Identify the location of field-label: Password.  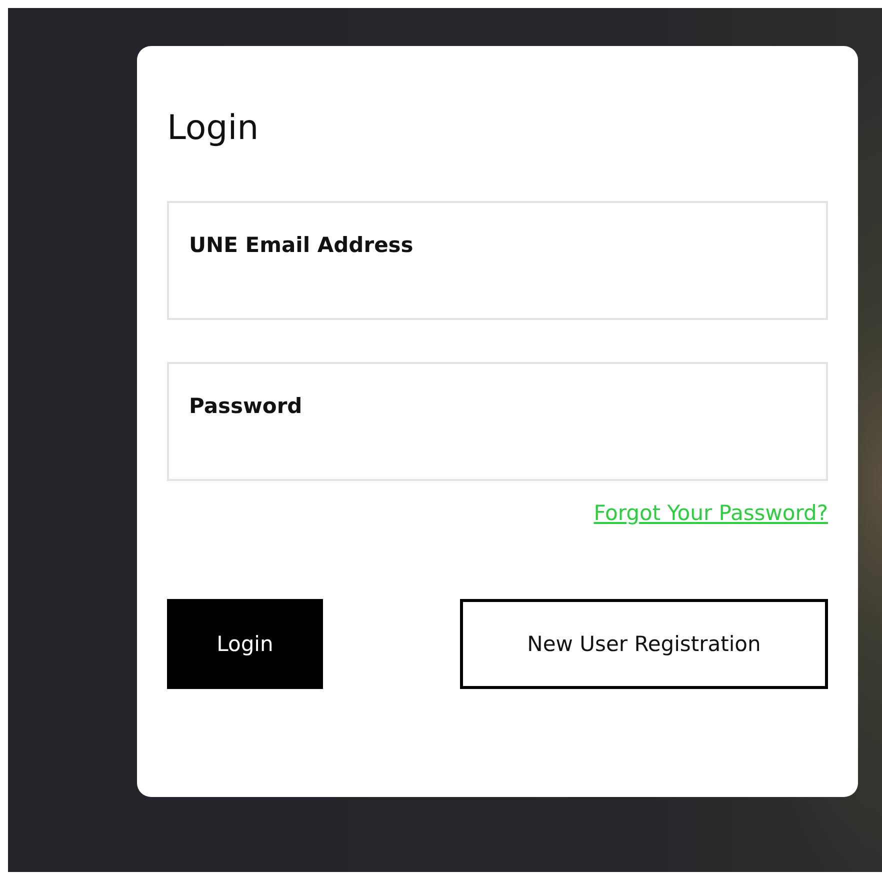
(246, 406).